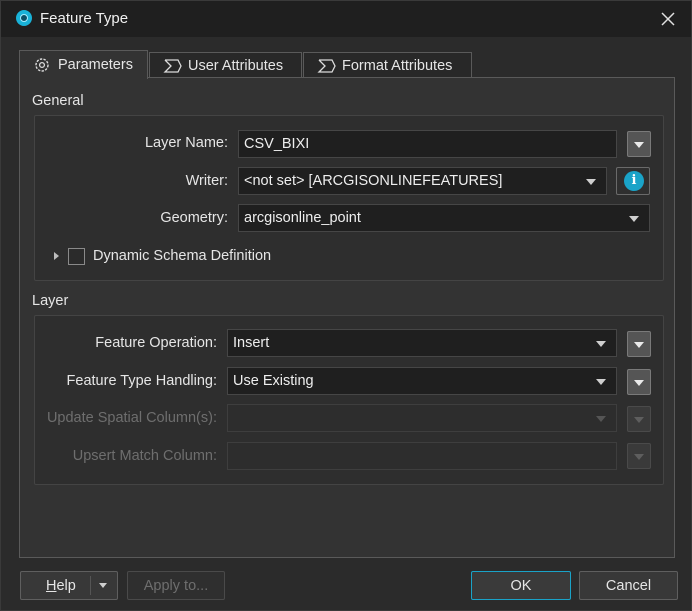  What do you see at coordinates (144, 456) in the screenshot?
I see `upsert-match-column-label: Upsert Match Column:` at bounding box center [144, 456].